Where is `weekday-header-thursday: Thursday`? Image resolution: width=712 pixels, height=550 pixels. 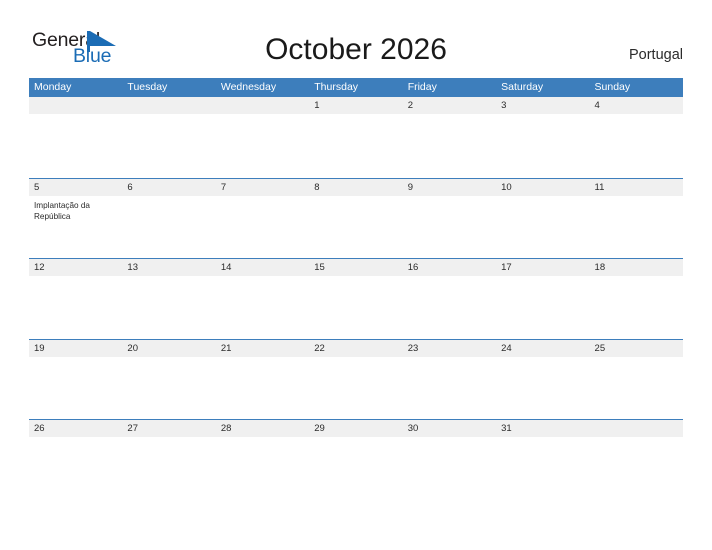
weekday-header-thursday: Thursday is located at coordinates (336, 87).